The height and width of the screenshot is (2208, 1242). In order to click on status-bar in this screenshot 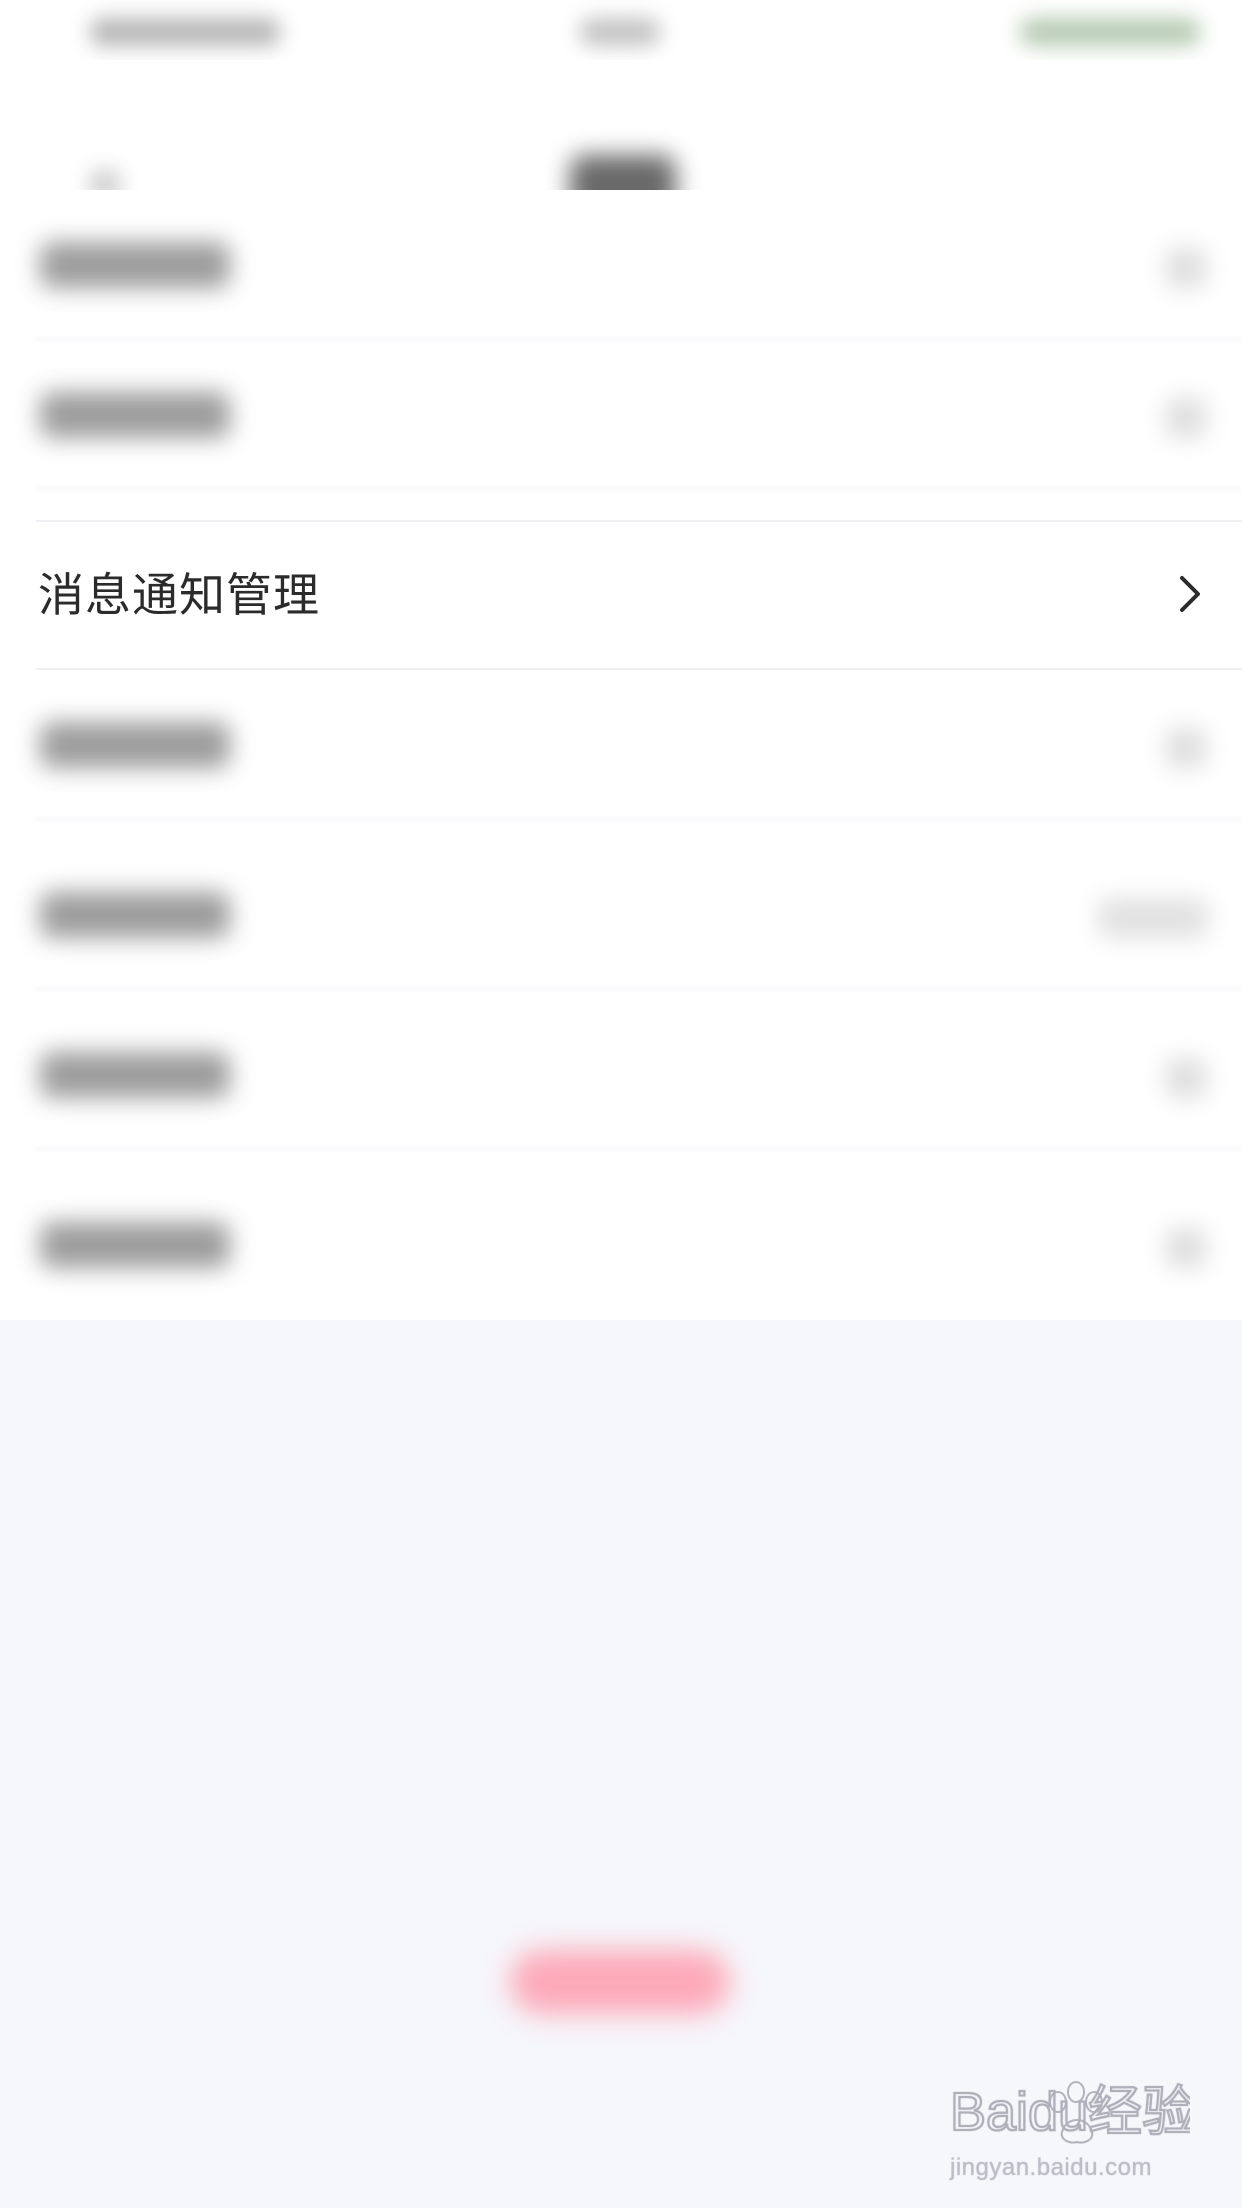, I will do `click(621, 30)`.